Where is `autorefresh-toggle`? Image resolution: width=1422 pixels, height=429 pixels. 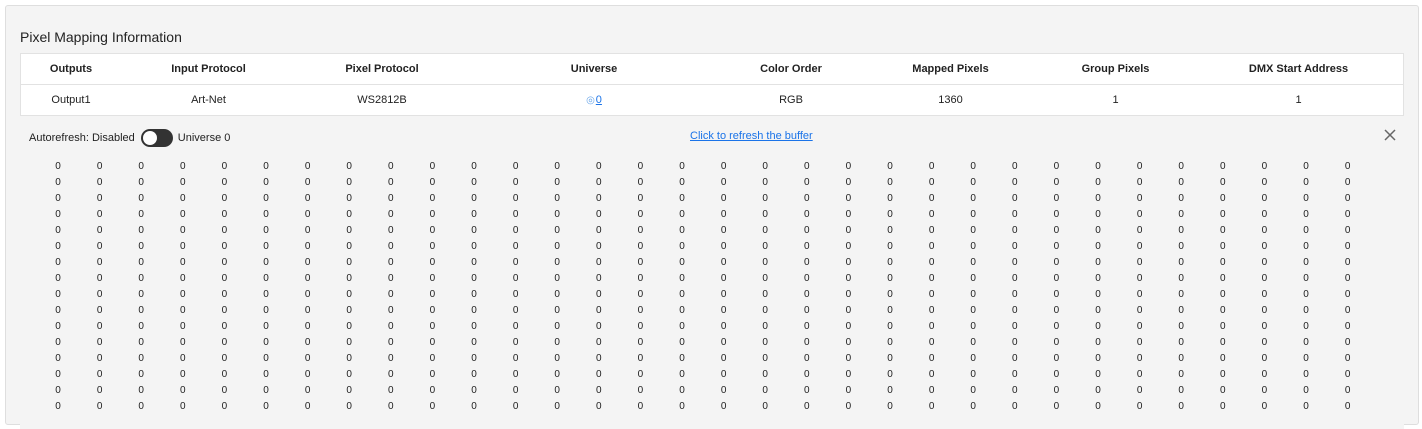 autorefresh-toggle is located at coordinates (156, 138).